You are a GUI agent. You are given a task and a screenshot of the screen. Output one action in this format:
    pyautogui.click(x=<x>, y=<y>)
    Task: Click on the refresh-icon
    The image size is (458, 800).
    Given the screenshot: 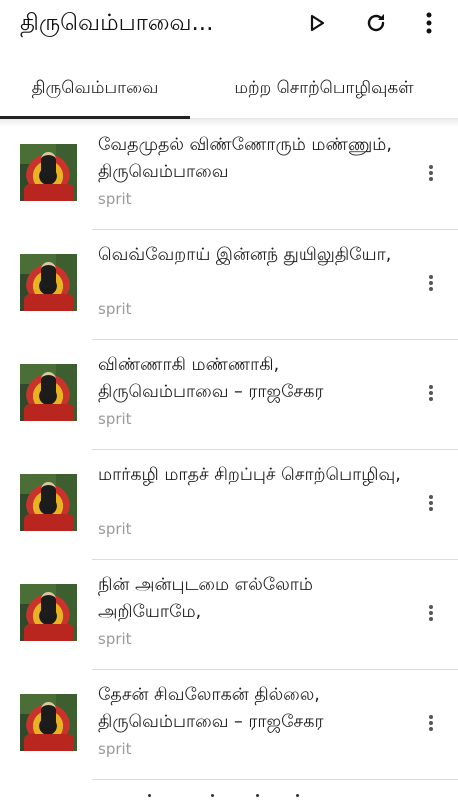 What is the action you would take?
    pyautogui.click(x=376, y=23)
    